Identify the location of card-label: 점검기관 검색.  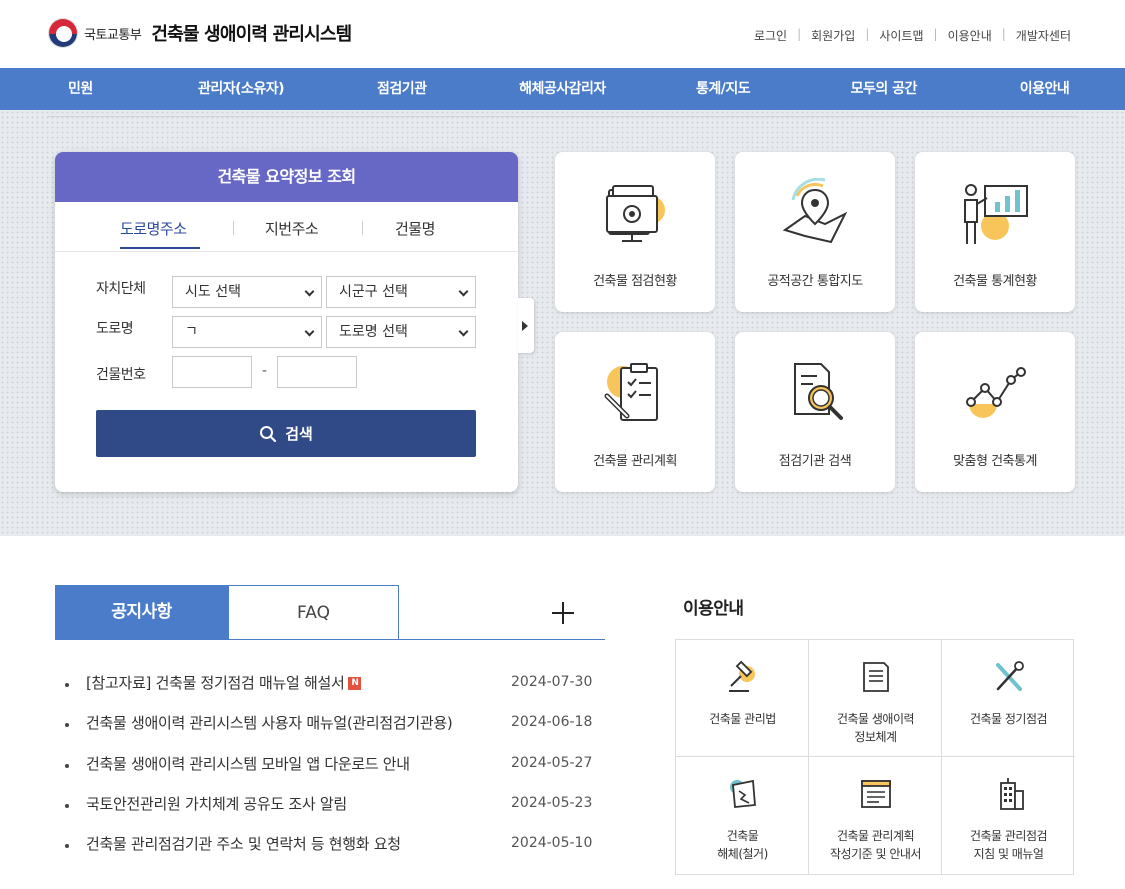
(815, 461).